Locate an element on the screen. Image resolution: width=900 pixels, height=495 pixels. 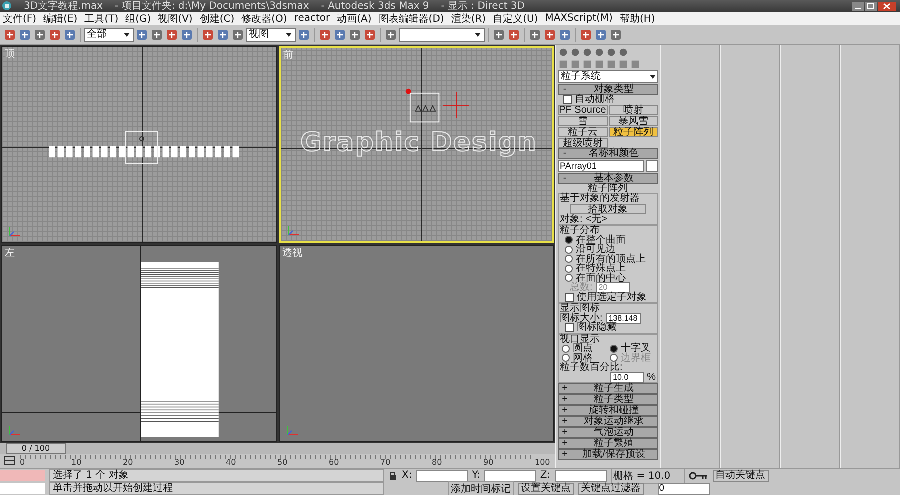
viewport: 透视 is located at coordinates (416, 343).